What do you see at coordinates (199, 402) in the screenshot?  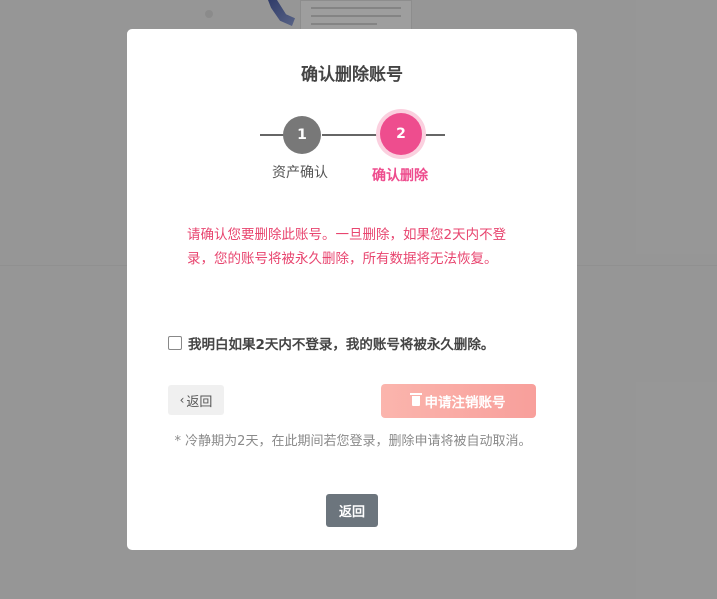 I see `back-button-label: 返回` at bounding box center [199, 402].